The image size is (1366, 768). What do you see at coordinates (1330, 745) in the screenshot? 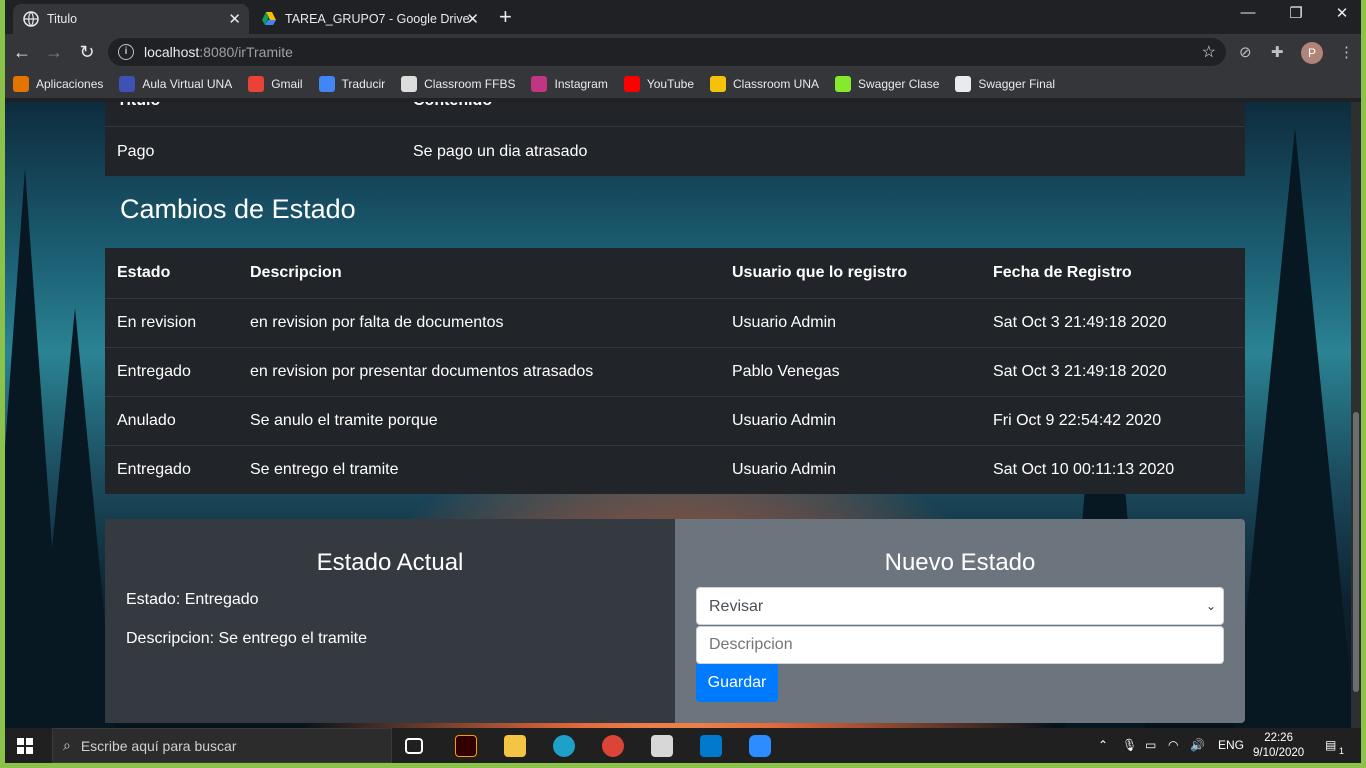
I see `notifications-icon: ▤` at bounding box center [1330, 745].